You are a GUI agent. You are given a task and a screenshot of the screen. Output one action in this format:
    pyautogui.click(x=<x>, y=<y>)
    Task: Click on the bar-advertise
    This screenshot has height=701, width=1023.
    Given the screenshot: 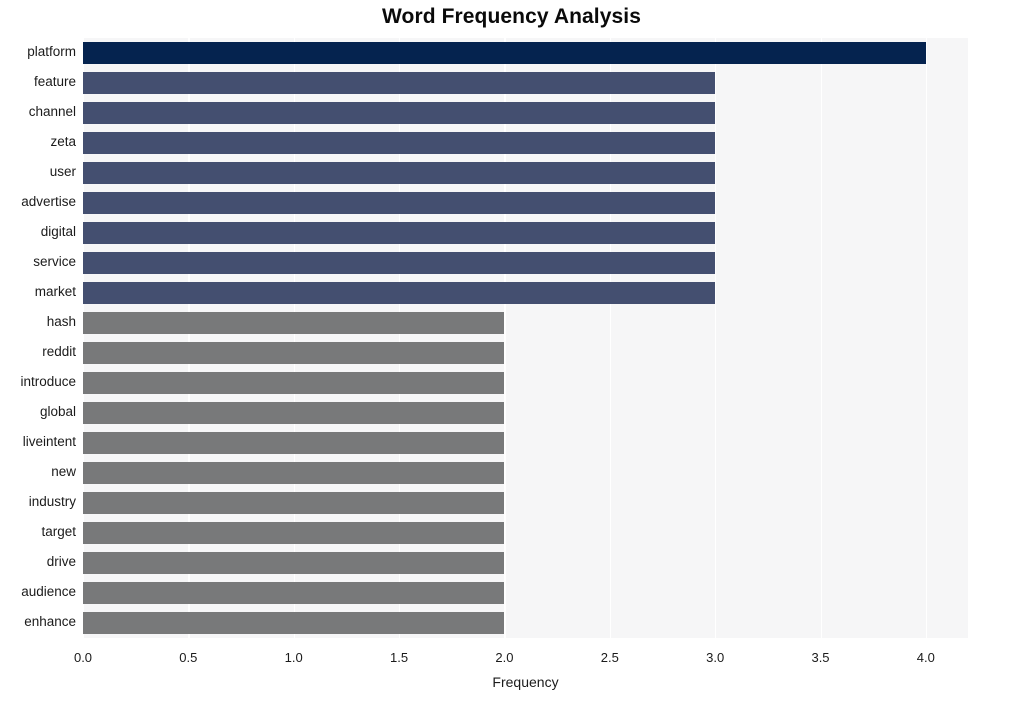 What is the action you would take?
    pyautogui.click(x=399, y=203)
    